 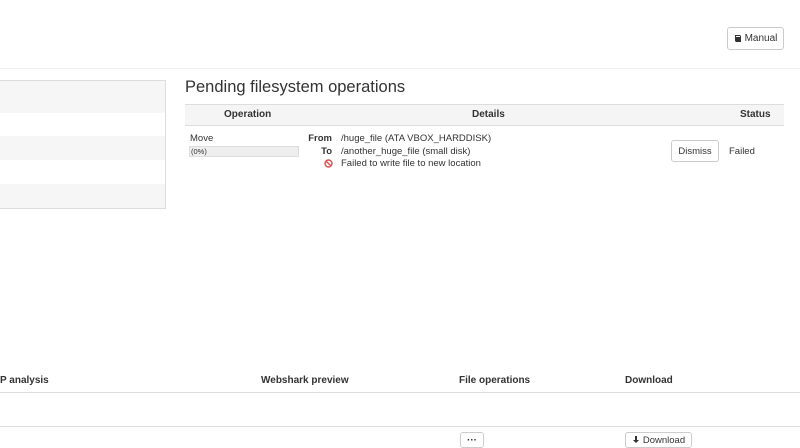 I want to click on error-message: Failed to write file to new location, so click(x=411, y=163).